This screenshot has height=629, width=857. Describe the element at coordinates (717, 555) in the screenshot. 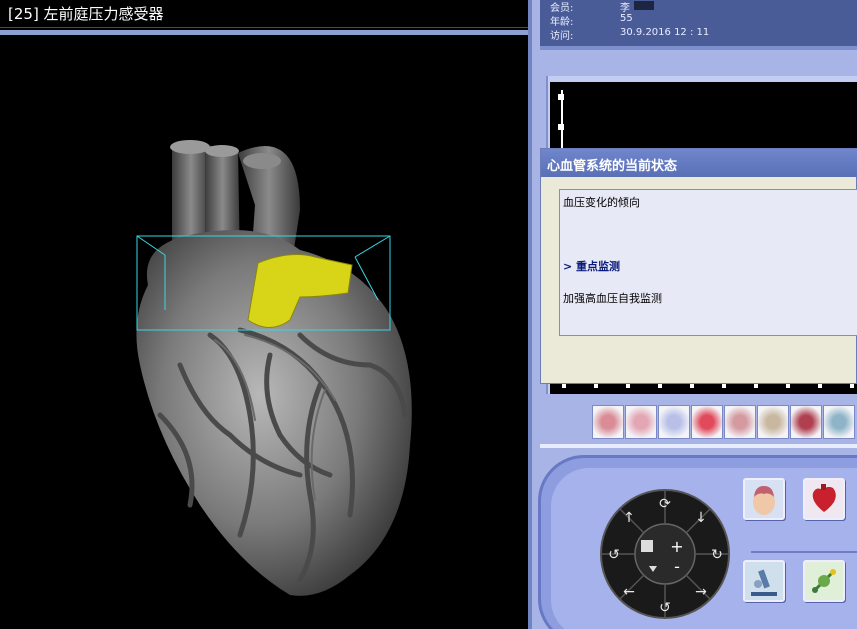

I see `rotate-right-icon: ↻` at that location.